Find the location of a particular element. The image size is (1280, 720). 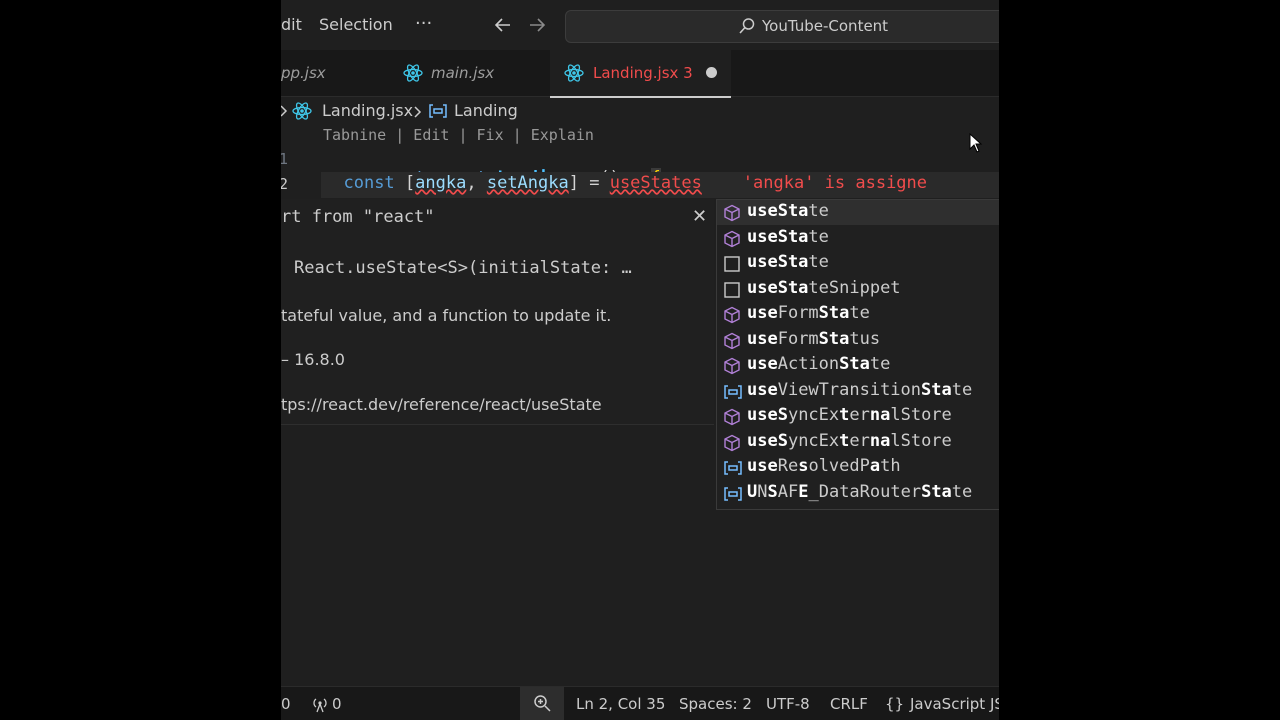

match-highlight: useS is located at coordinates (767, 440).